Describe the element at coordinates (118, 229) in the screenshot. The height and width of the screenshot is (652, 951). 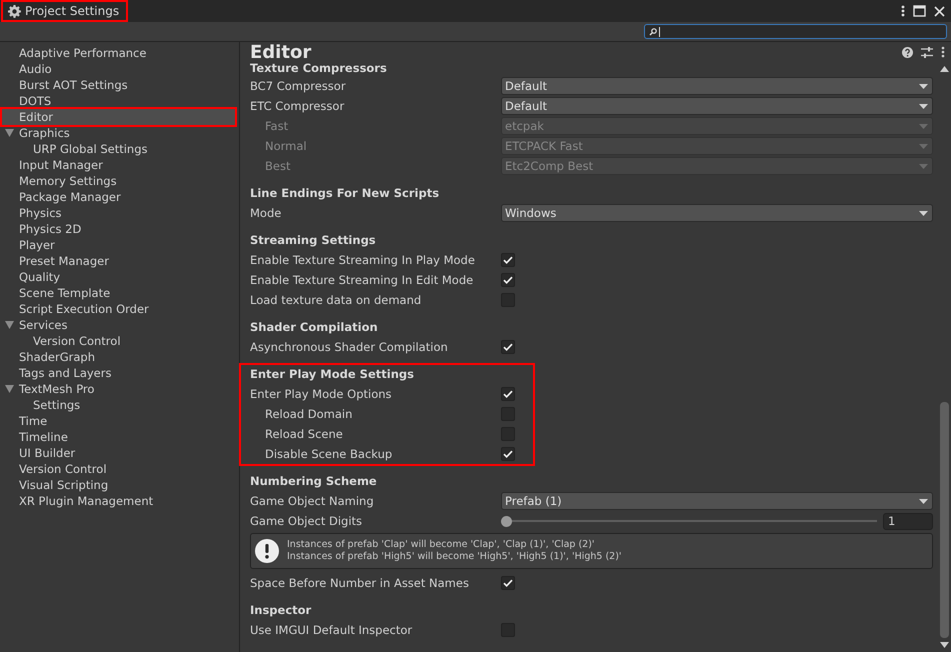
I see `sidebar-item: Physics 2D` at that location.